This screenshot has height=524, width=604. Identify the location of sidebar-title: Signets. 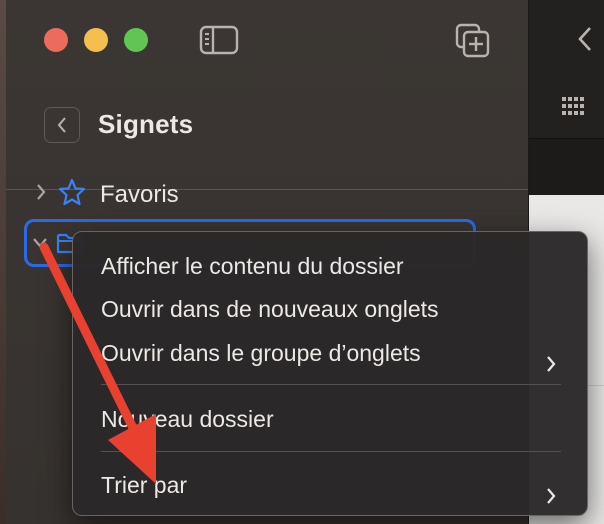
(146, 124).